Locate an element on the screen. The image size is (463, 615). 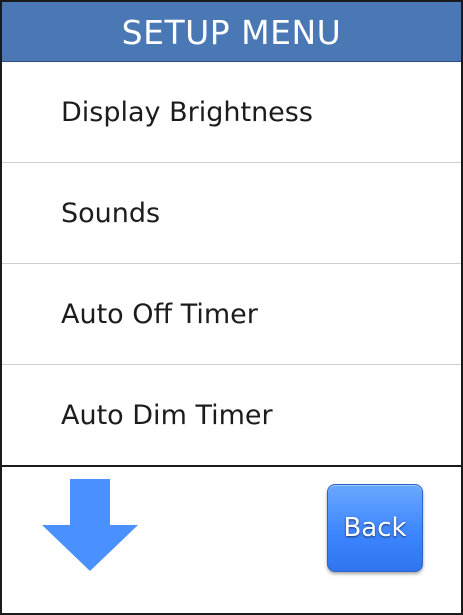
back-button: Back is located at coordinates (375, 528).